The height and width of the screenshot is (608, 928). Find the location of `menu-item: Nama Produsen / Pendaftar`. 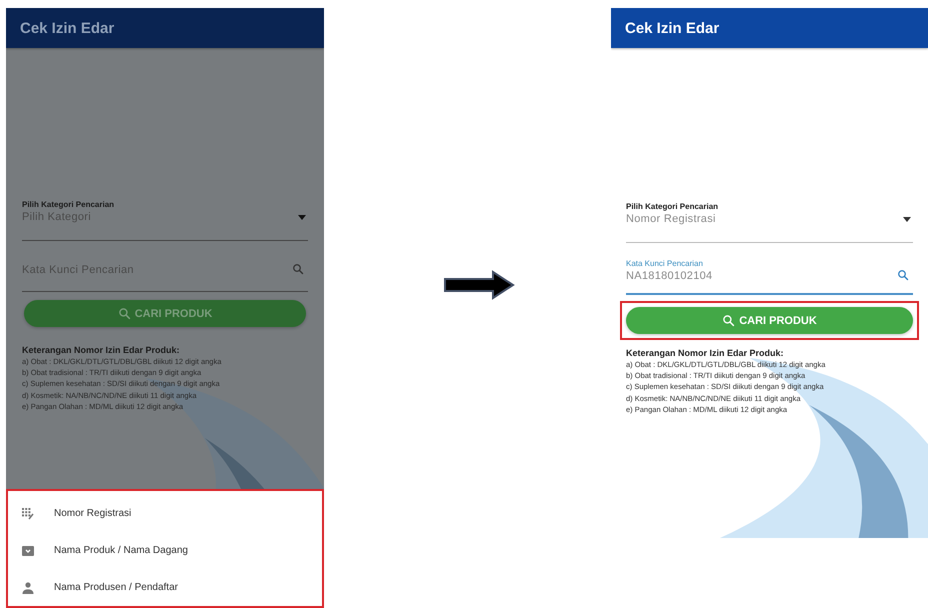

menu-item: Nama Produsen / Pendaftar is located at coordinates (116, 587).